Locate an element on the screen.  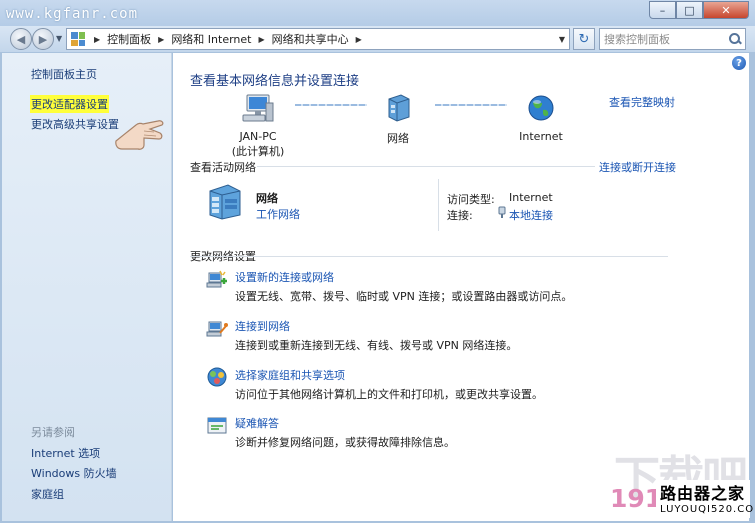
close-icon: ✕ is located at coordinates (726, 10).